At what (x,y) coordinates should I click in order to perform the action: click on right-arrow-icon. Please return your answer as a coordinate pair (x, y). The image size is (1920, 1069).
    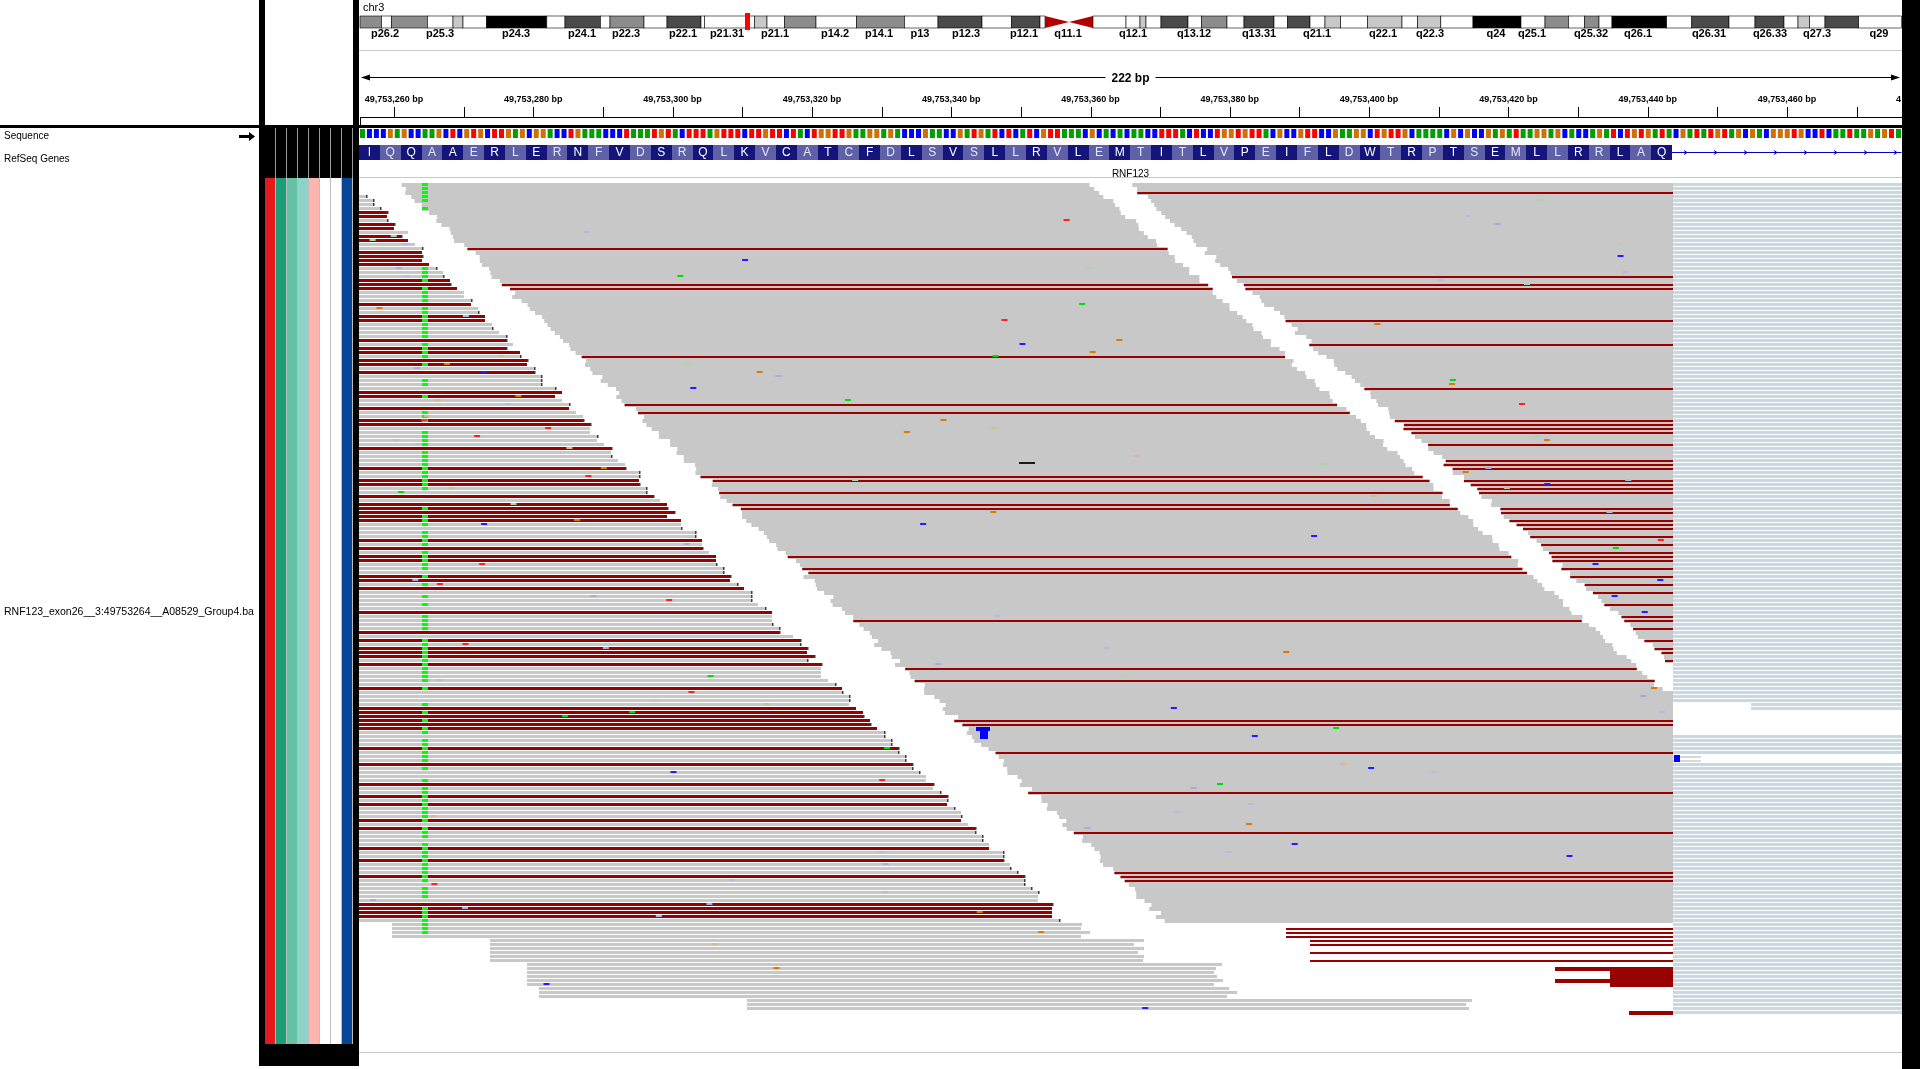
    Looking at the image, I should click on (247, 136).